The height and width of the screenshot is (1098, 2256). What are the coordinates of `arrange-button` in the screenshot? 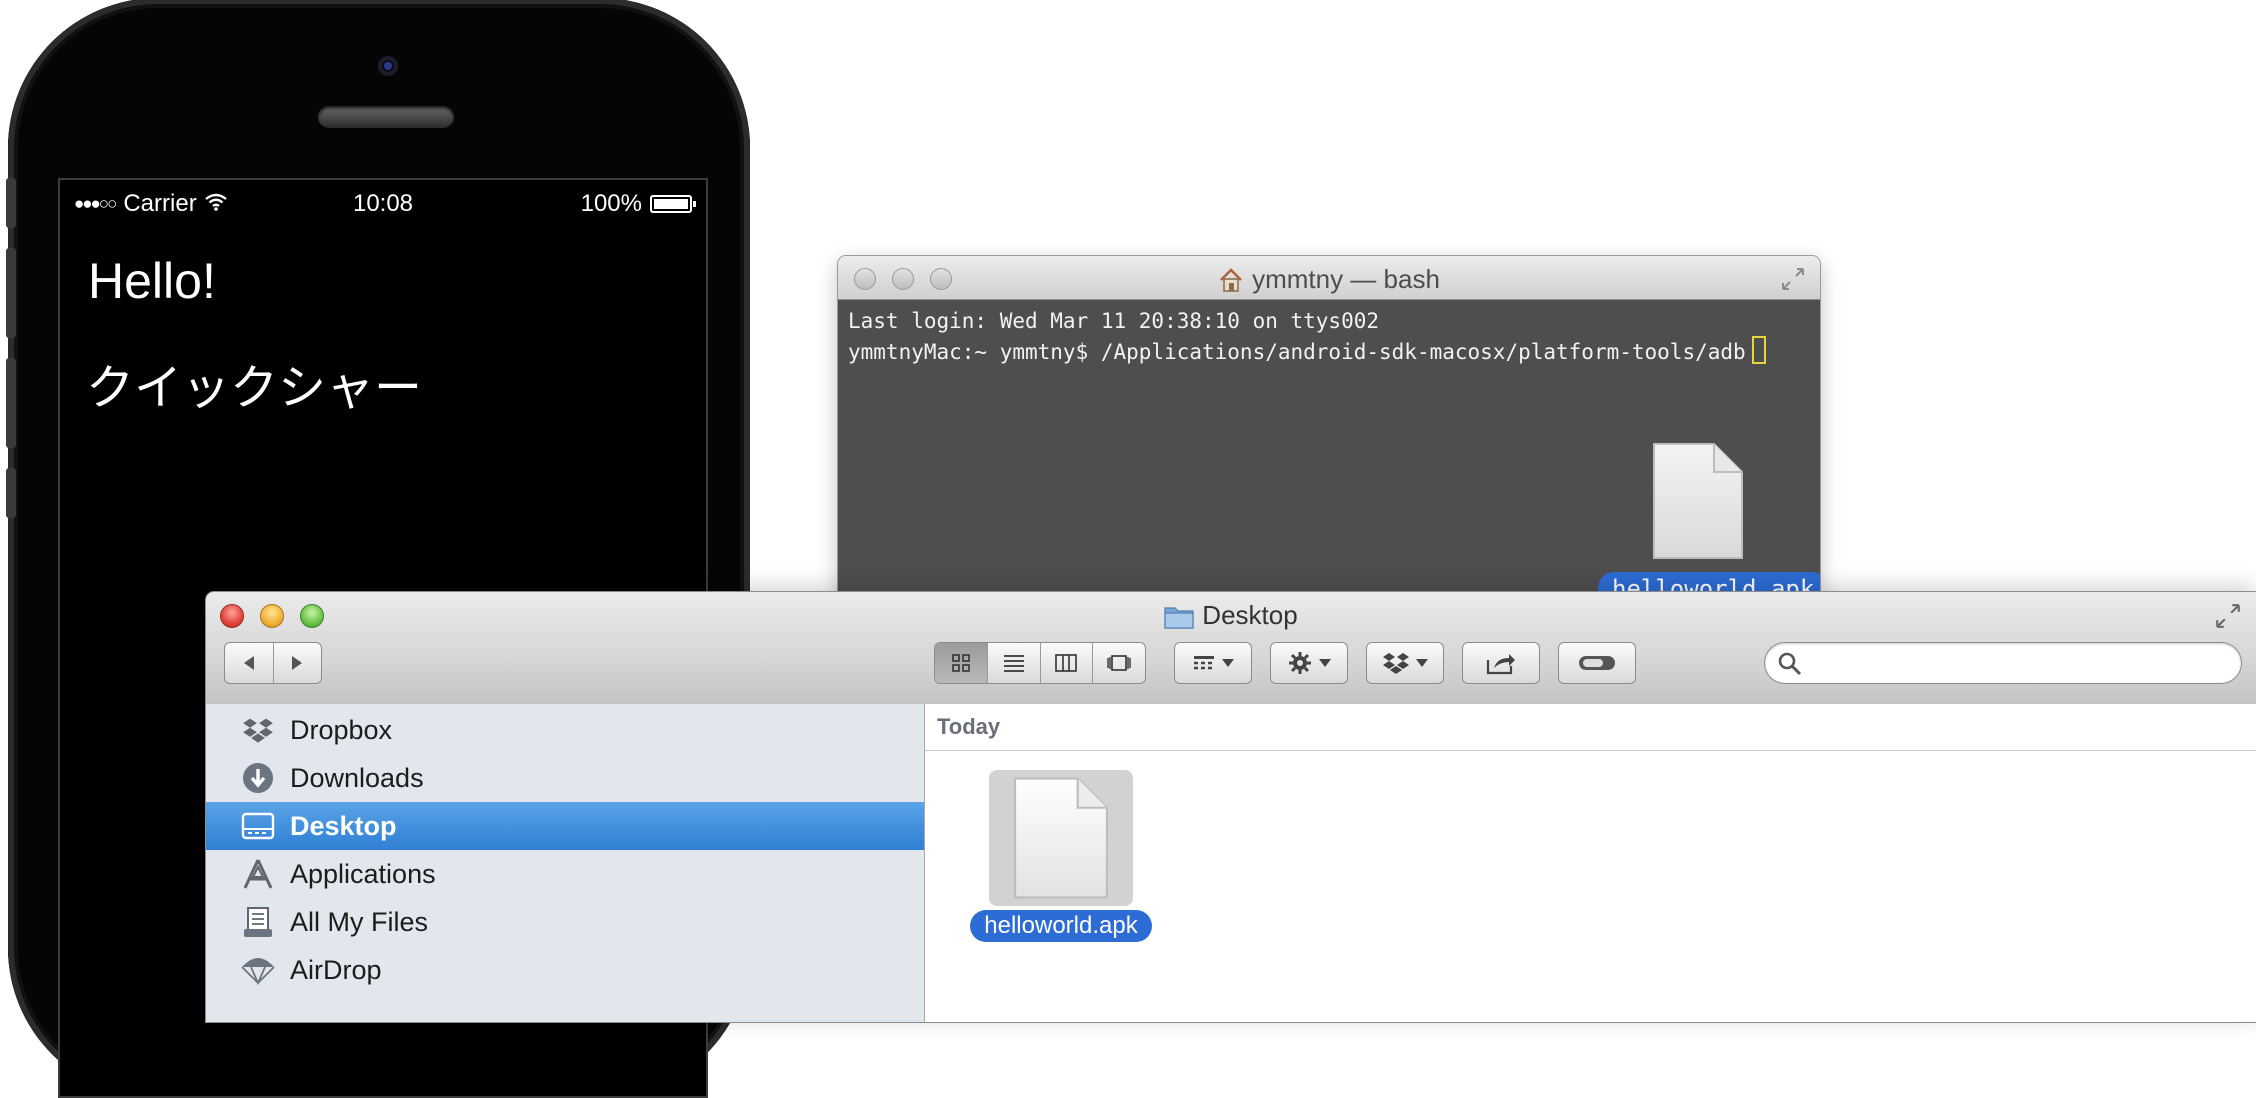 It's located at (1213, 663).